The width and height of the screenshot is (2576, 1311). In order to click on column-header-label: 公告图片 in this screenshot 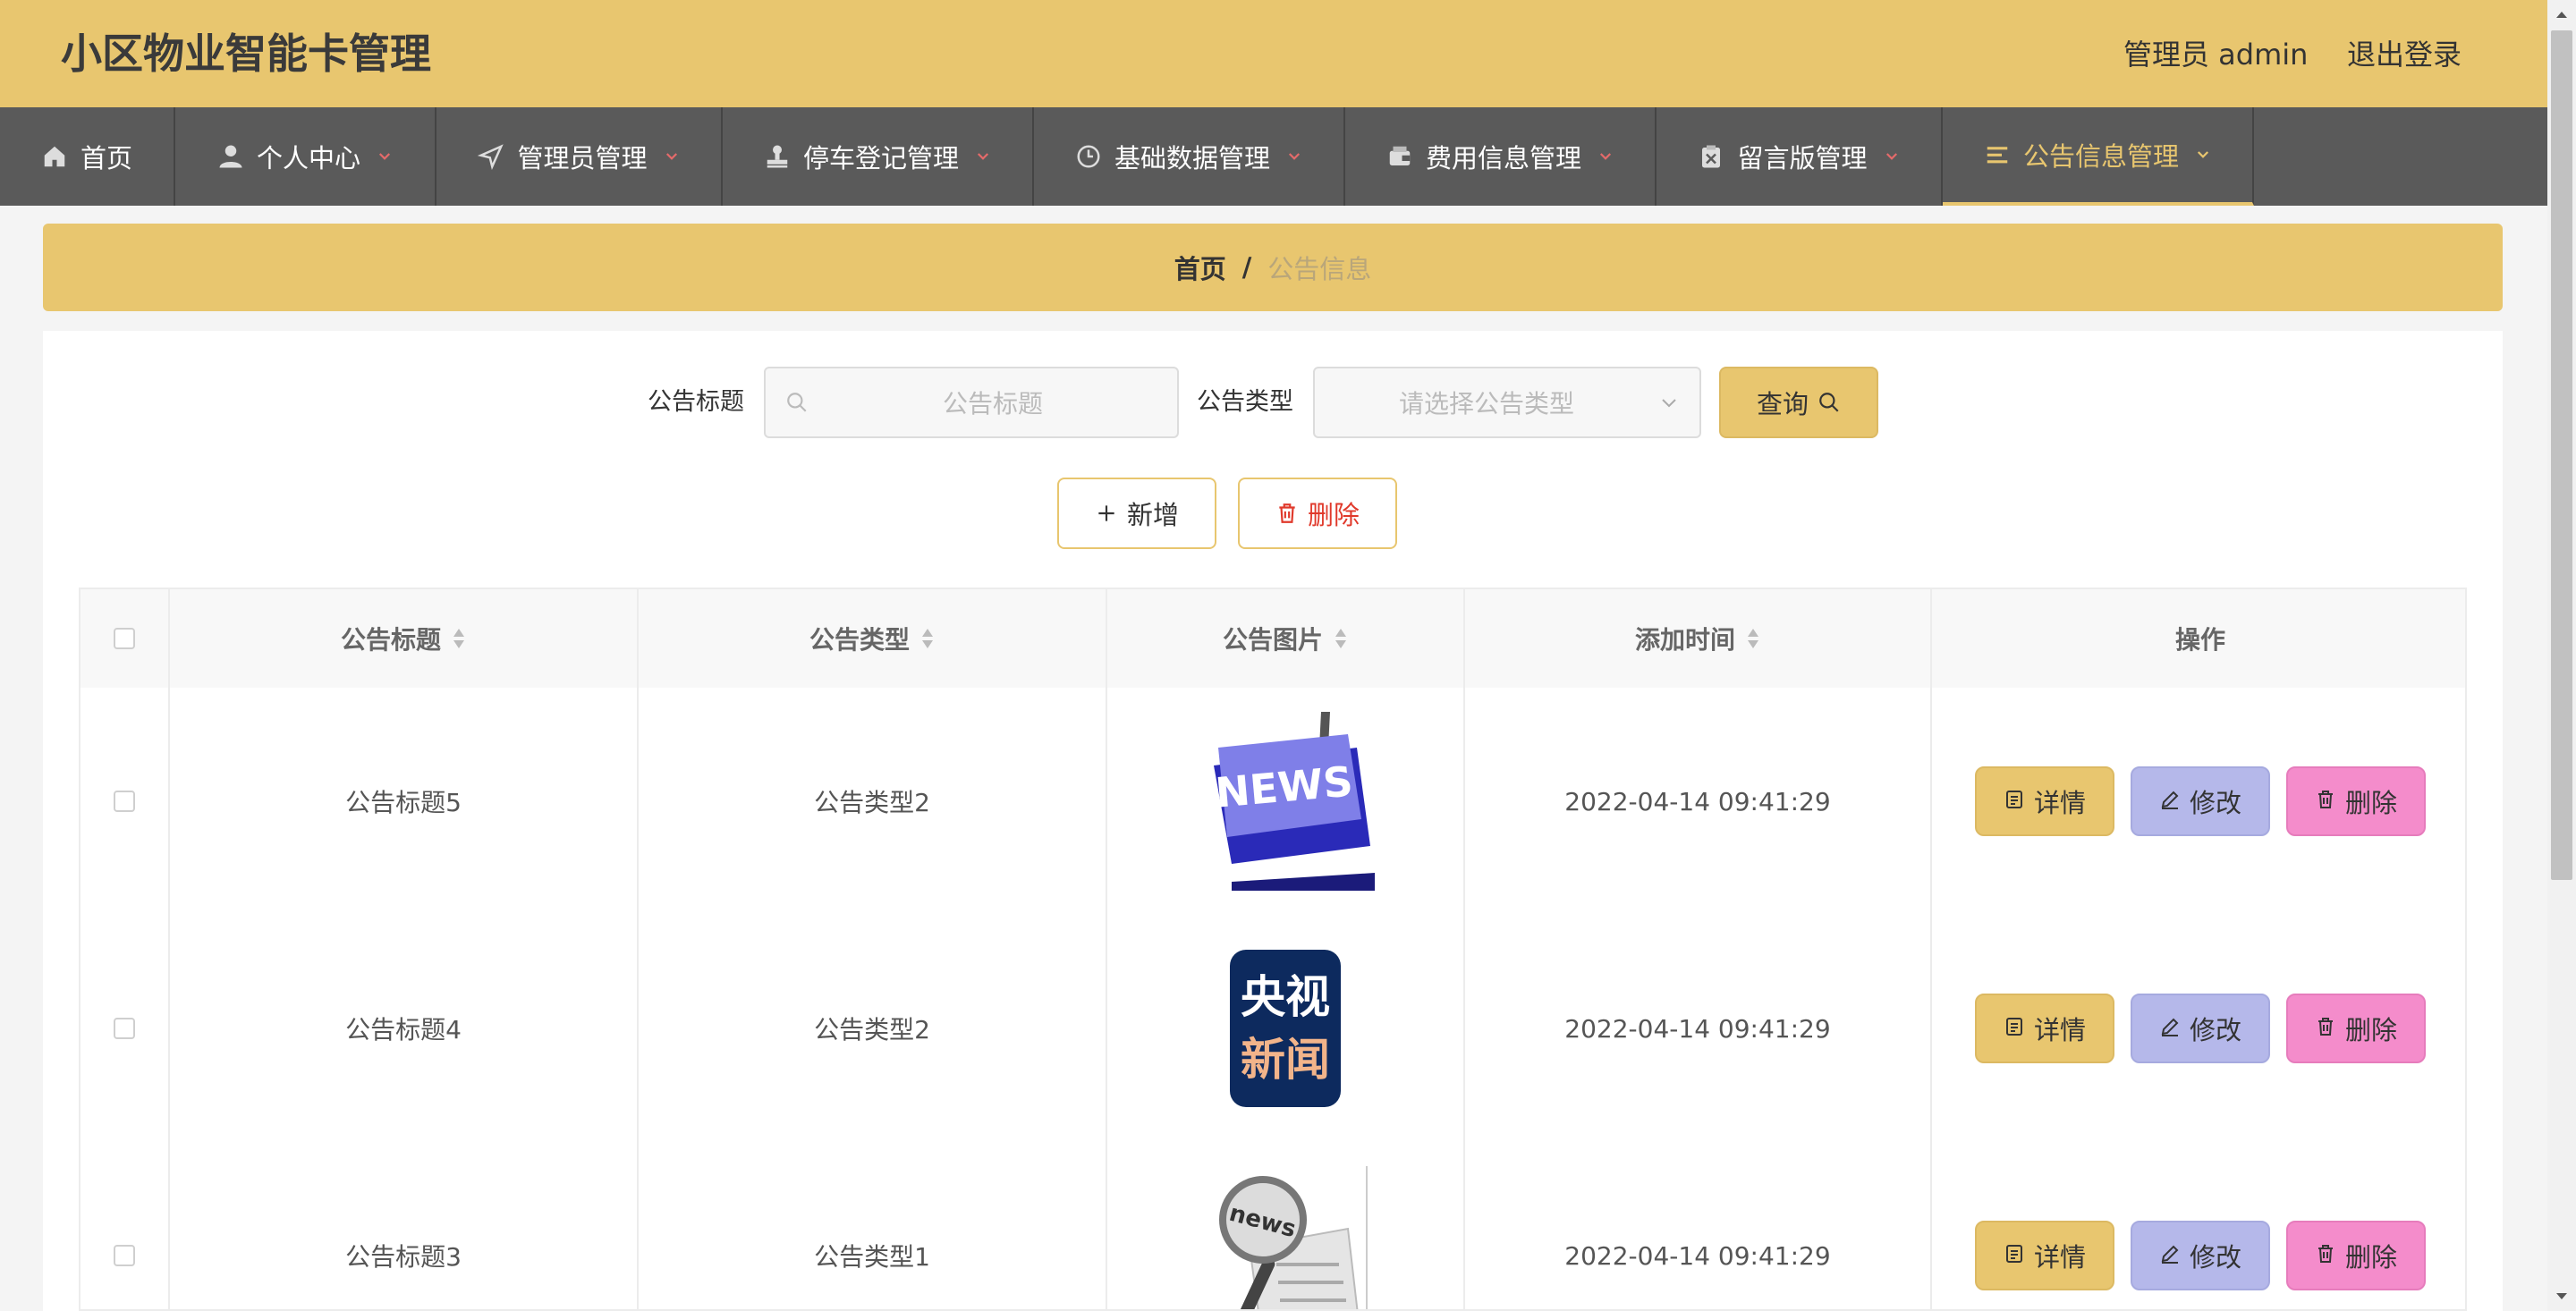, I will do `click(1272, 640)`.